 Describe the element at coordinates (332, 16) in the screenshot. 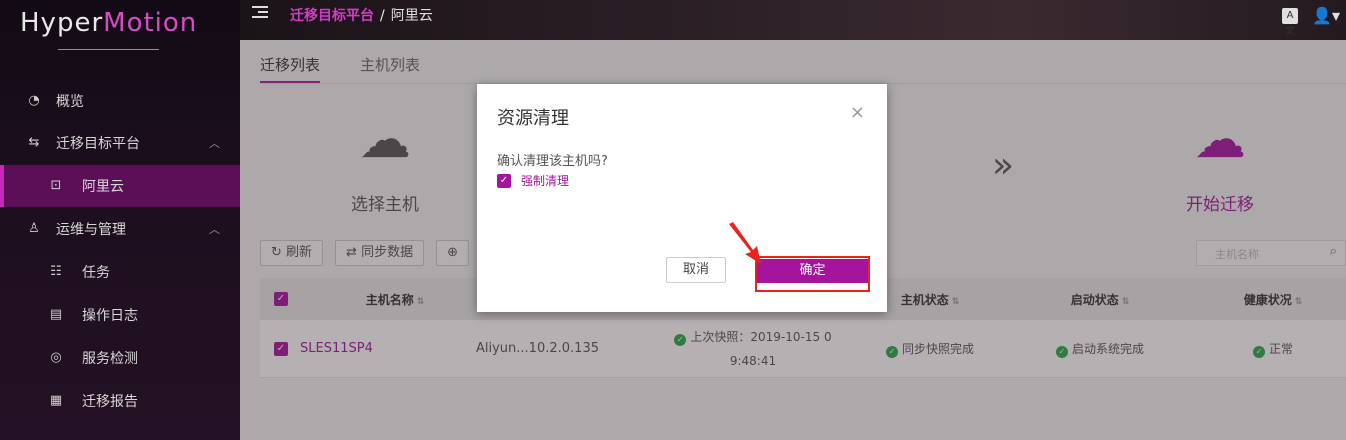

I see `breadcrumb-link: 迁移目标平台` at that location.